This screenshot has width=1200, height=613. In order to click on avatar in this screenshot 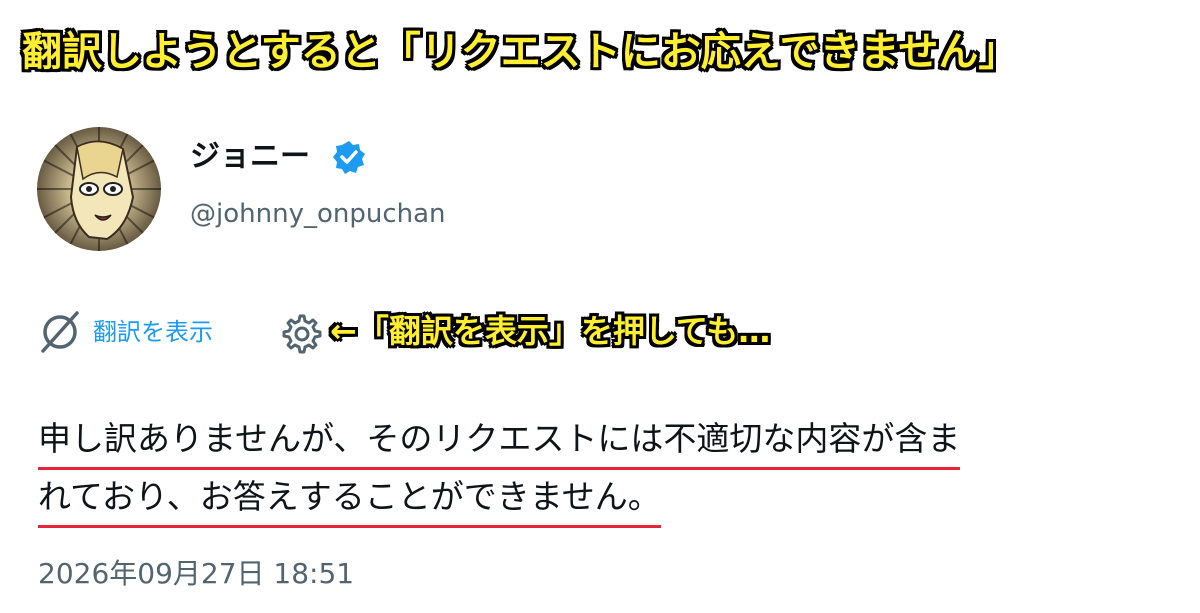, I will do `click(99, 189)`.